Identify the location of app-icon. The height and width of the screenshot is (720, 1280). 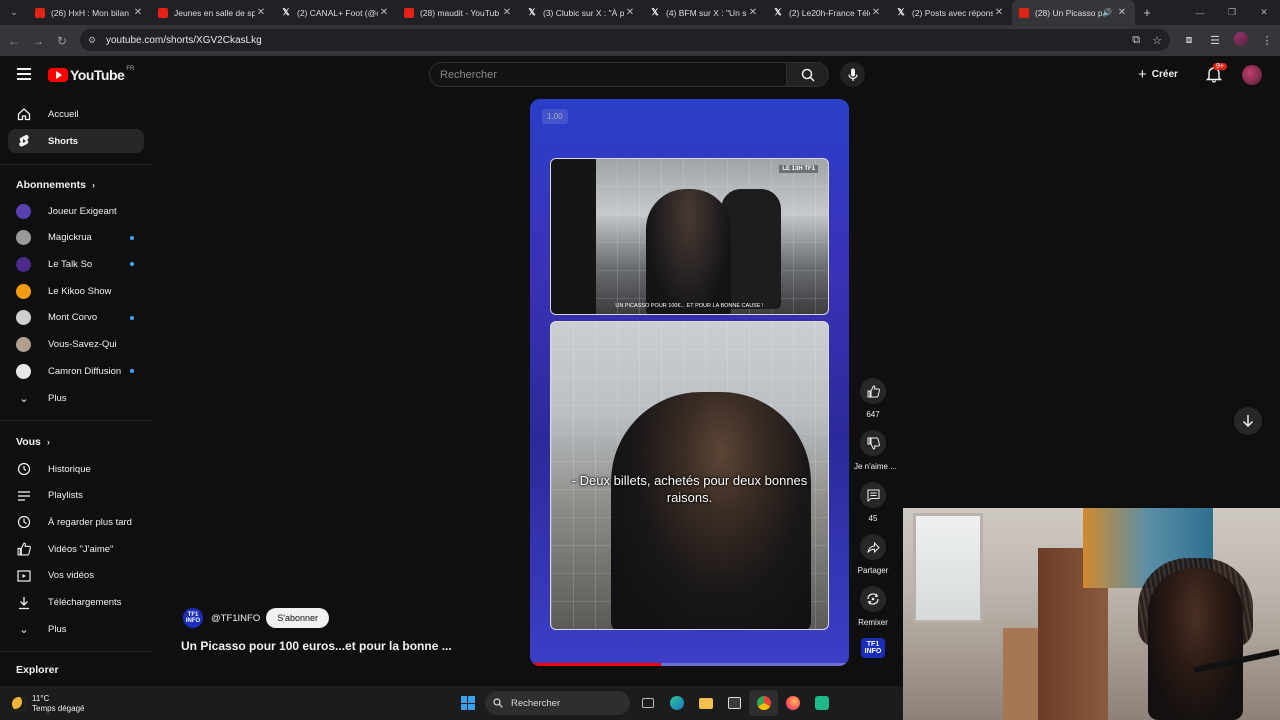
(821, 703).